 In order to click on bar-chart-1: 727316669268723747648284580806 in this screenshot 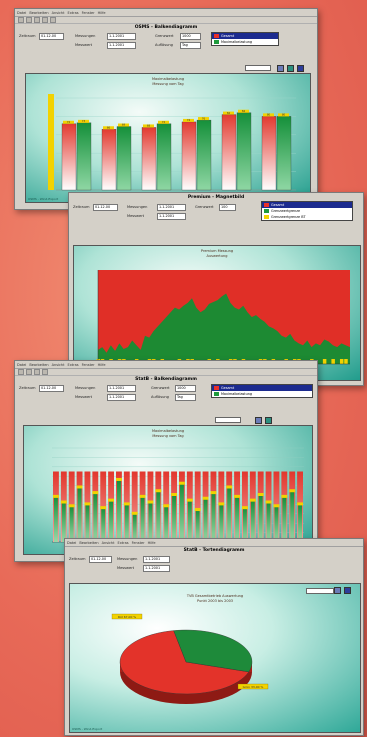, I will do `click(172, 145)`.